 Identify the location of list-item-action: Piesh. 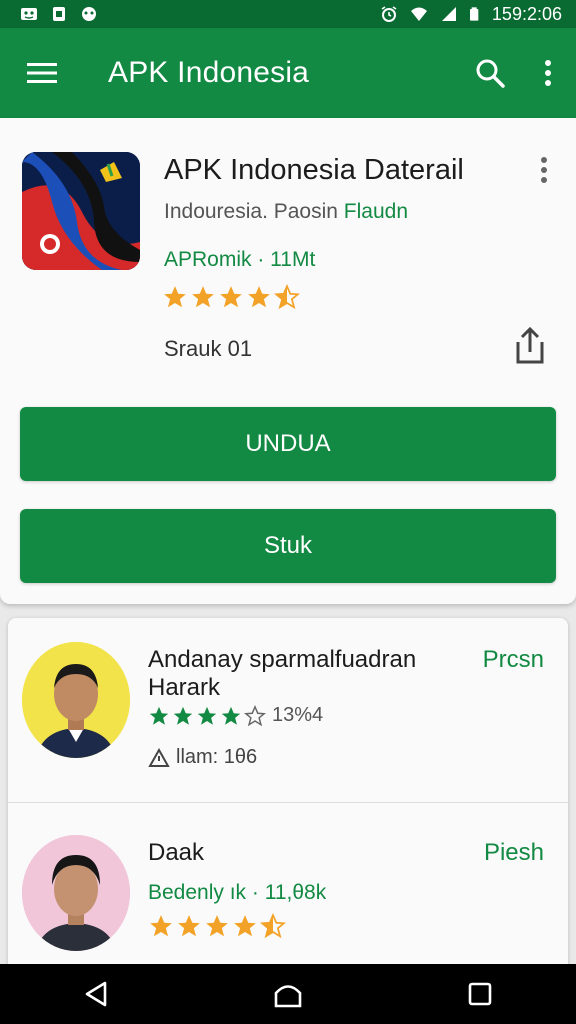
(514, 853).